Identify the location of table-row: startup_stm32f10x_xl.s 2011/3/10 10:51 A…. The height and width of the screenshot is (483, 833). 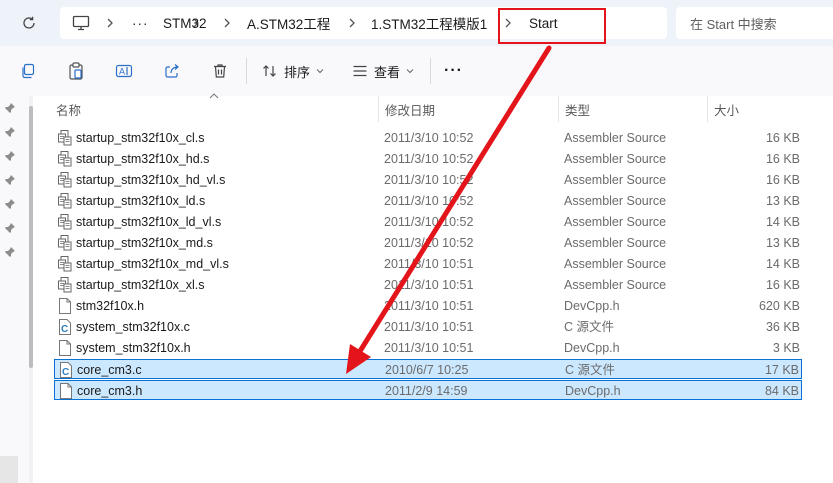
(428, 285).